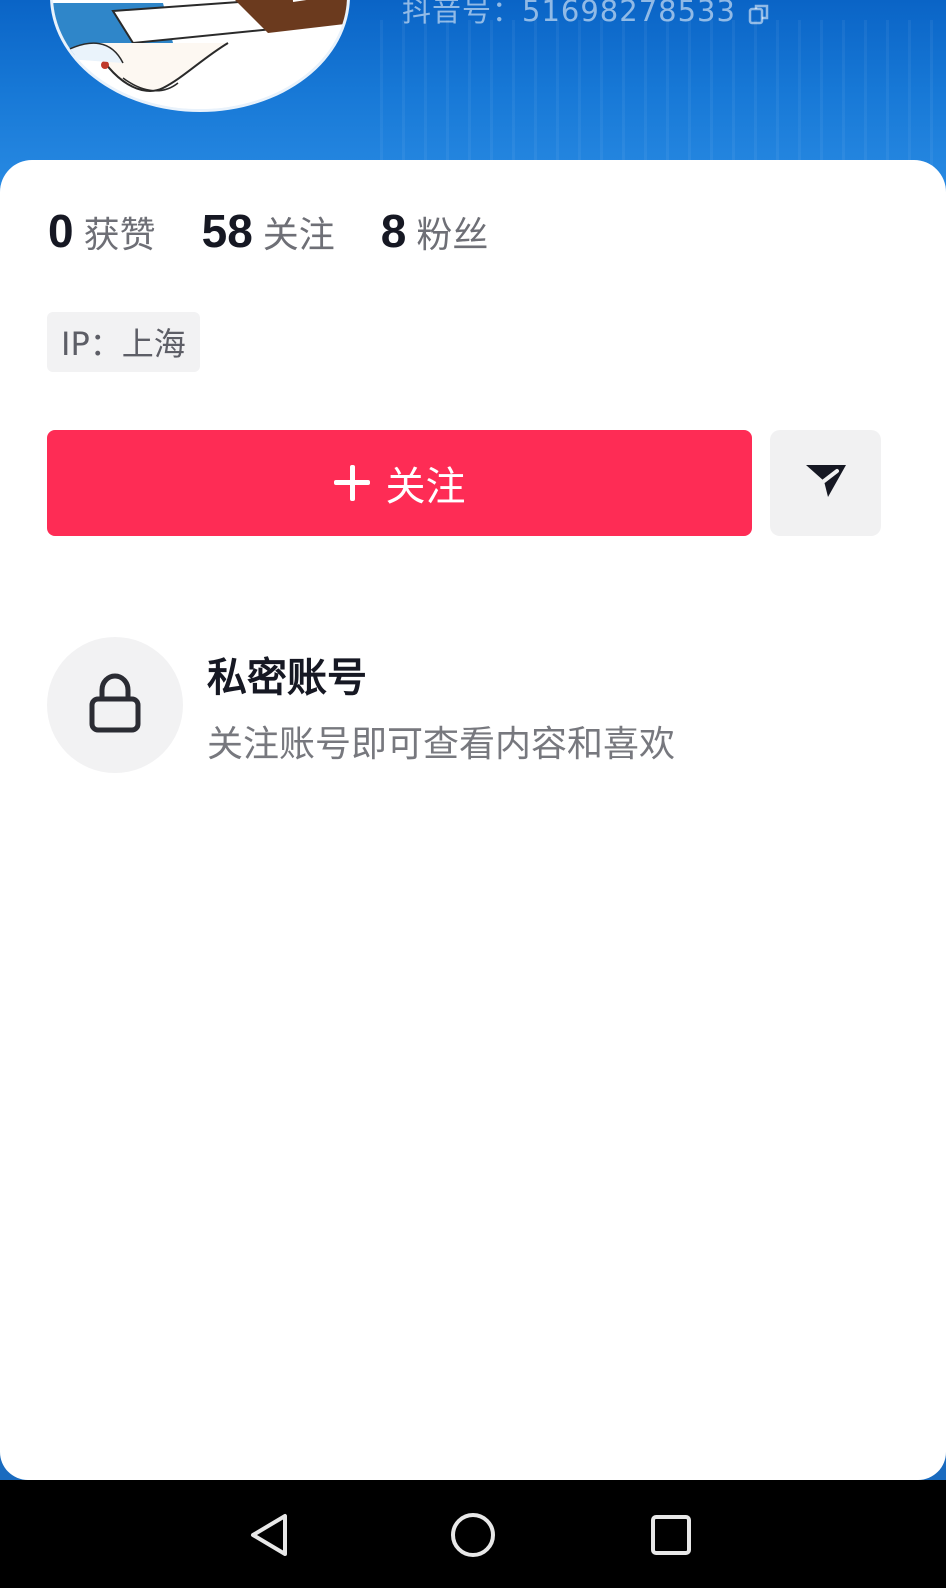  I want to click on private-account-notice: 私密账号 关注账号即可查看内容和喜欢, so click(477, 707).